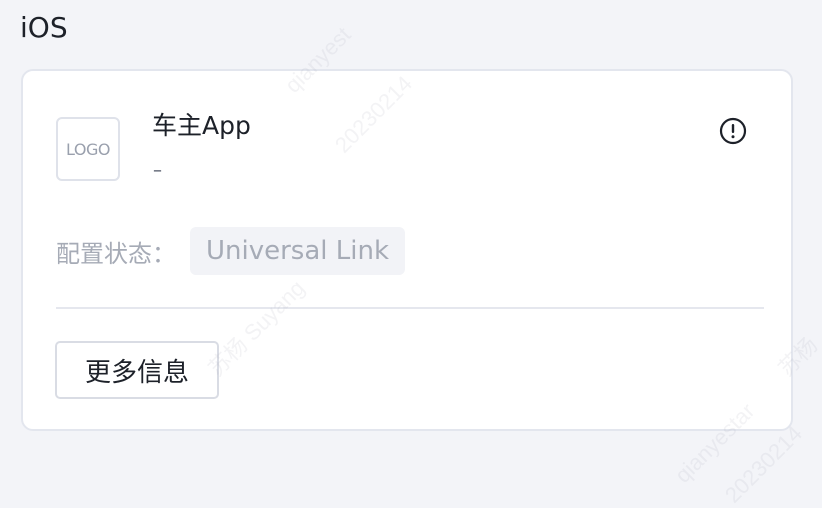  Describe the element at coordinates (116, 253) in the screenshot. I see `config-status-label: 配置状态：` at that location.